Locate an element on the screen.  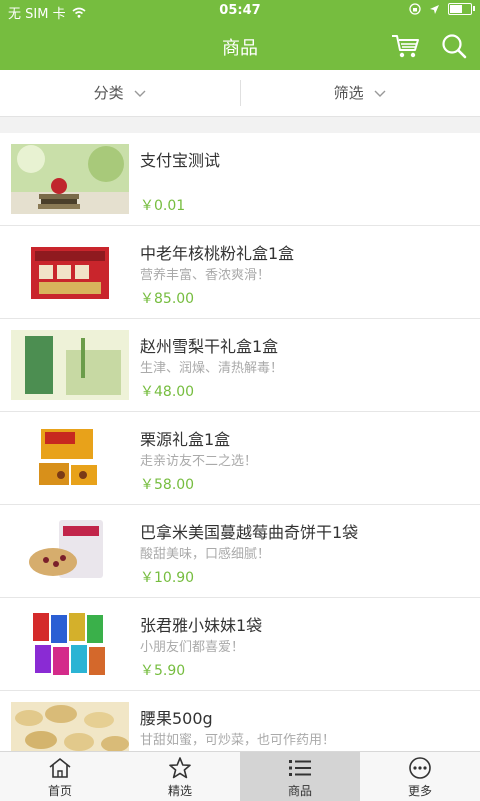
product-name: 巴拿米美国蔓越莓曲奇饼干1袋 is located at coordinates (249, 532).